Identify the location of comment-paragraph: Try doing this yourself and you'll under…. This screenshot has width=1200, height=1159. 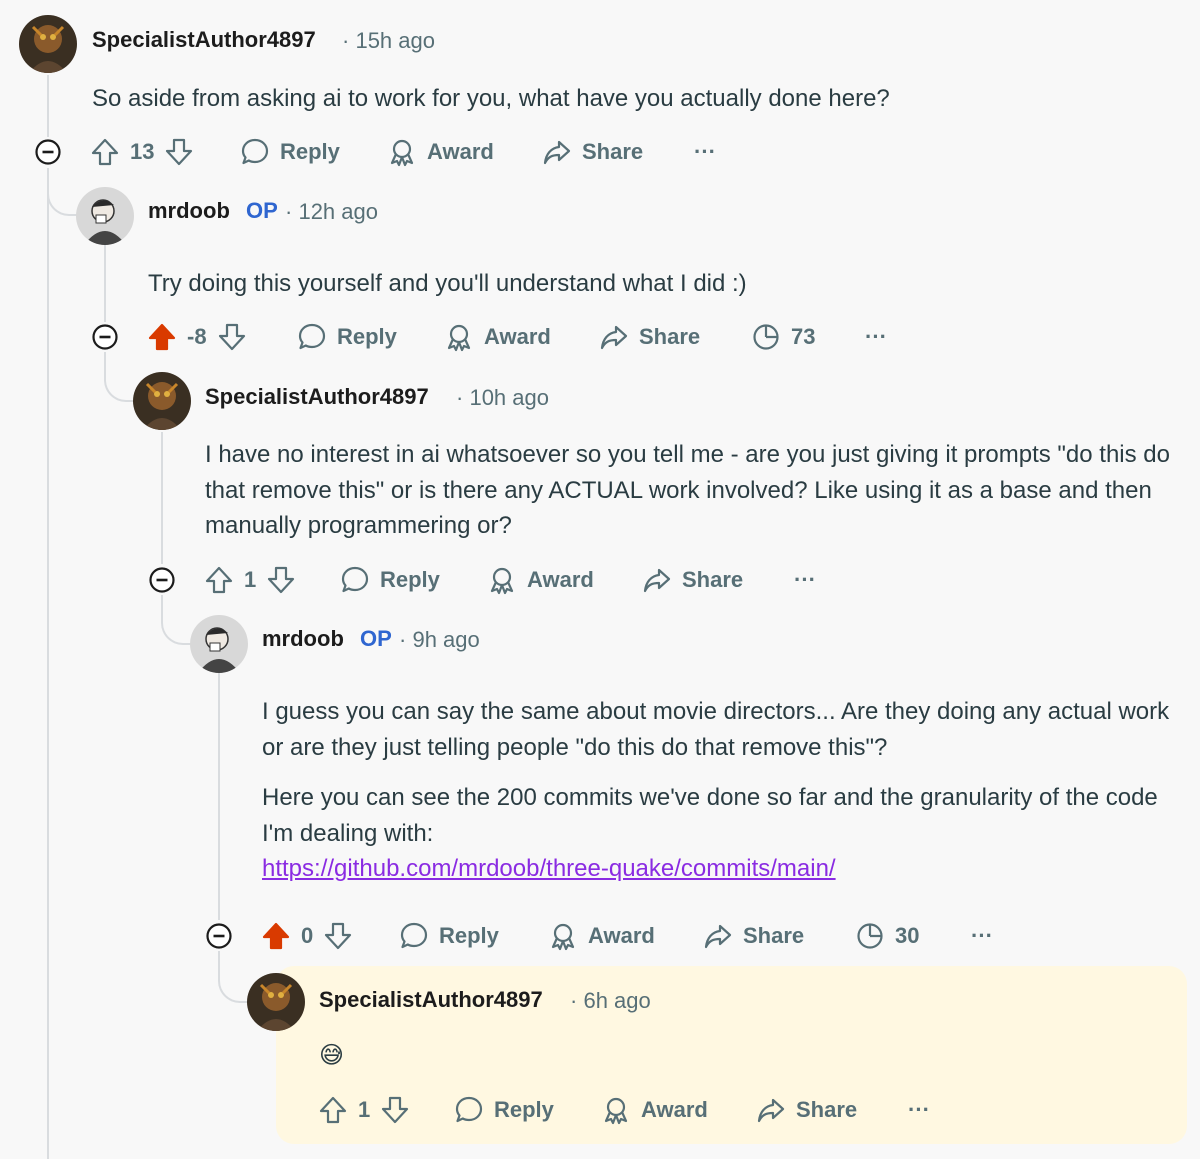
(447, 283).